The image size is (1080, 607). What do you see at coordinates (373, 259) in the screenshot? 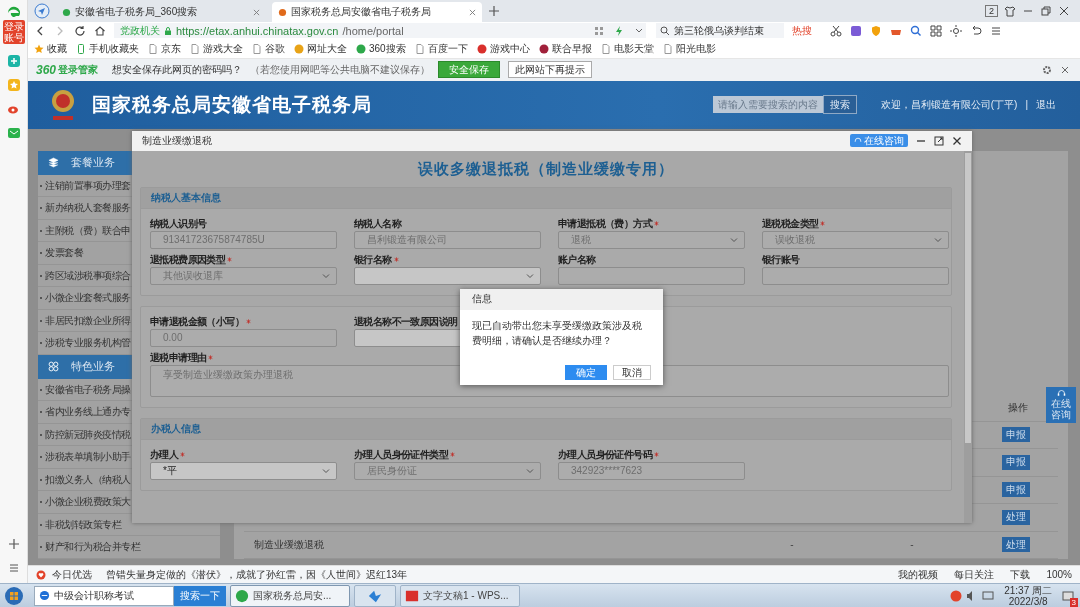
I see `field-label: 银行名称` at bounding box center [373, 259].